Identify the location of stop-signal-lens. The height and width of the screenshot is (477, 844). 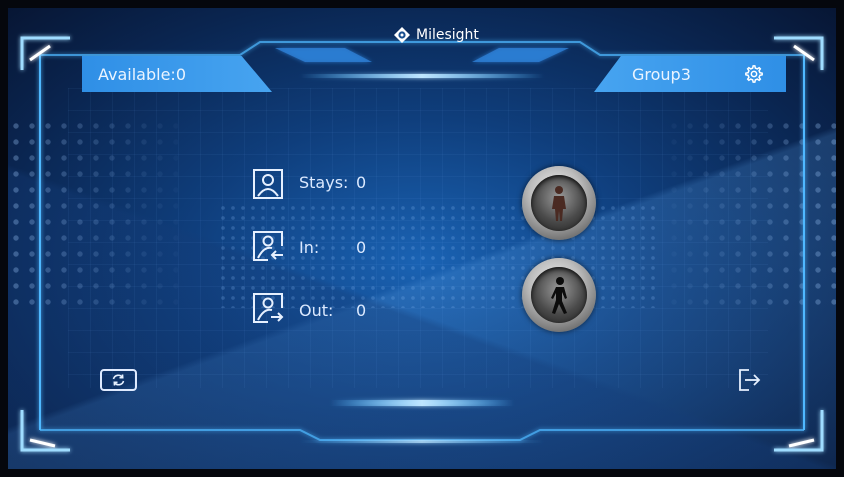
(559, 203).